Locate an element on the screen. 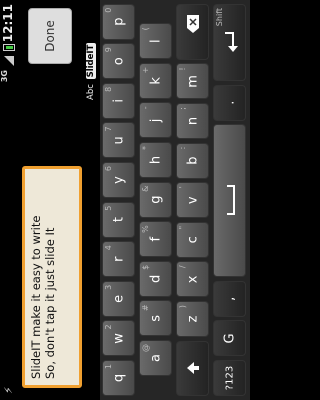  key-d-label: d is located at coordinates (155, 278).